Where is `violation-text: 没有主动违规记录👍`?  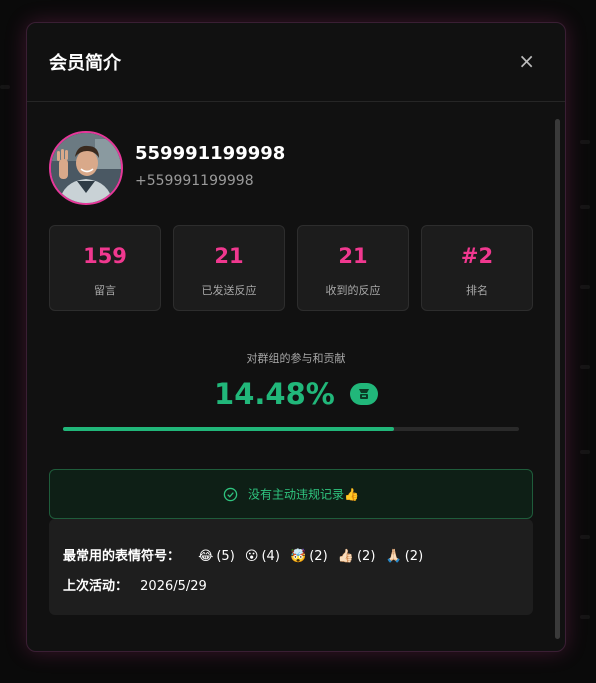
violation-text: 没有主动违规记录👍 is located at coordinates (303, 494).